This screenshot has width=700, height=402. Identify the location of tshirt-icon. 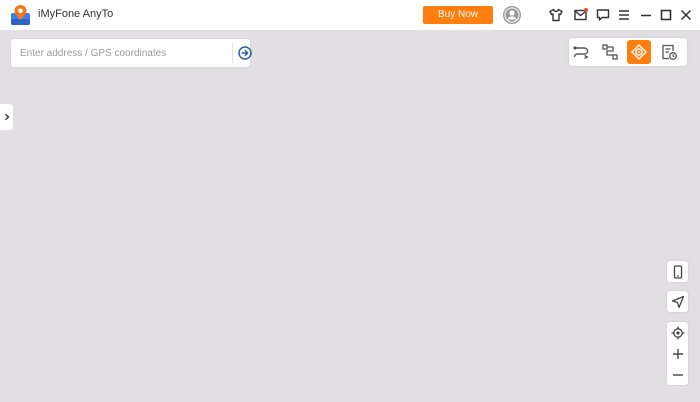
(556, 15).